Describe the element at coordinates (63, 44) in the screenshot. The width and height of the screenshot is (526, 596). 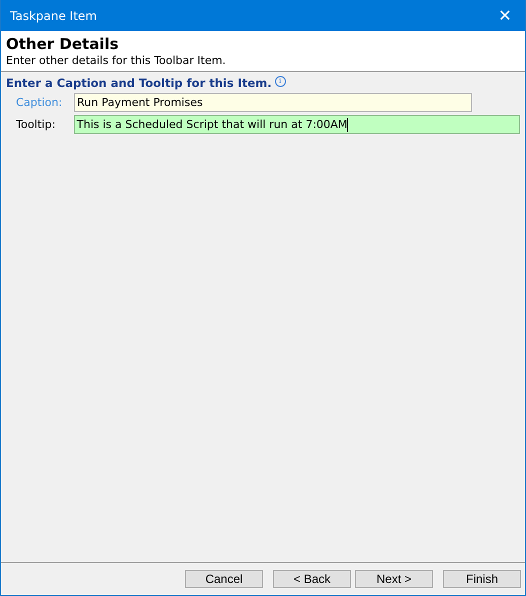
I see `page-title: Other Details` at that location.